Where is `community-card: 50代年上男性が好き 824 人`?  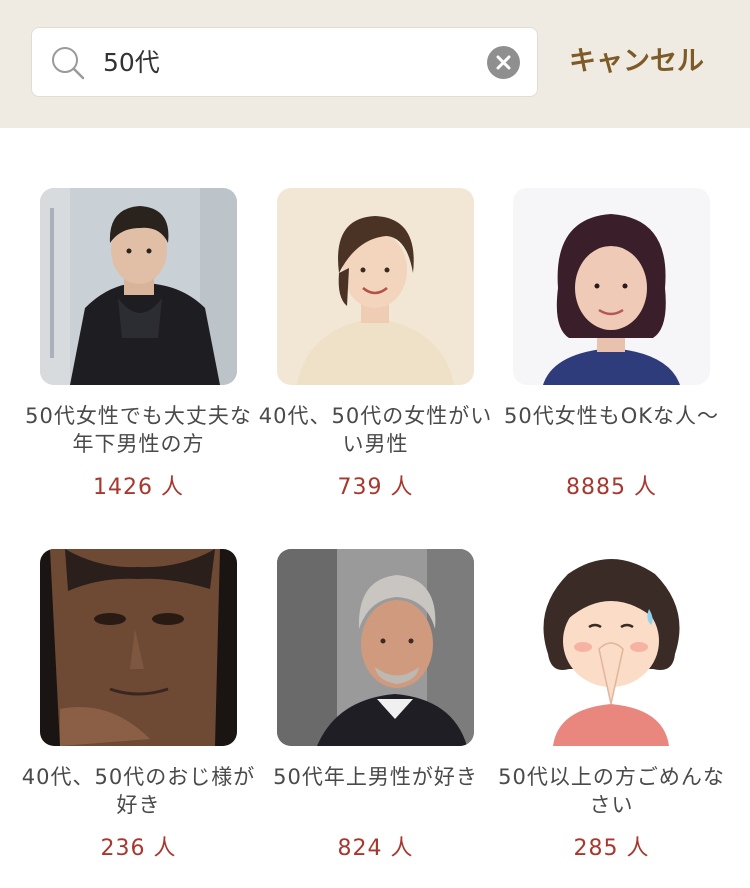
community-card: 50代年上男性が好き 824 人 is located at coordinates (395, 709).